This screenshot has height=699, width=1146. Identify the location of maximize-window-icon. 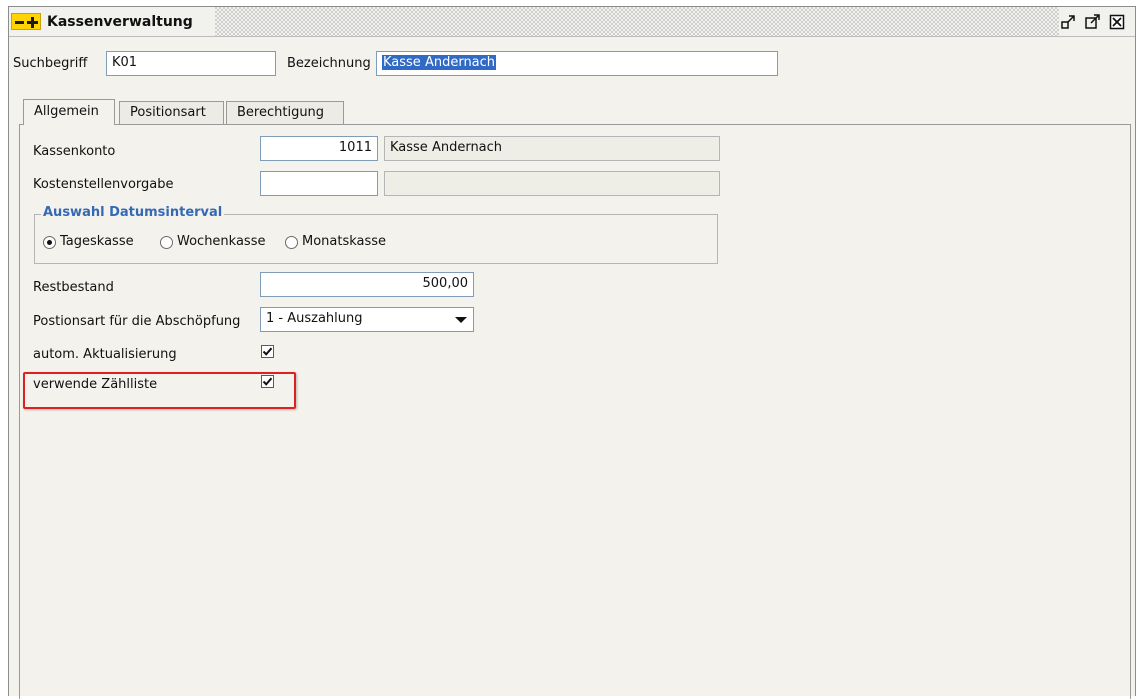
(1093, 21).